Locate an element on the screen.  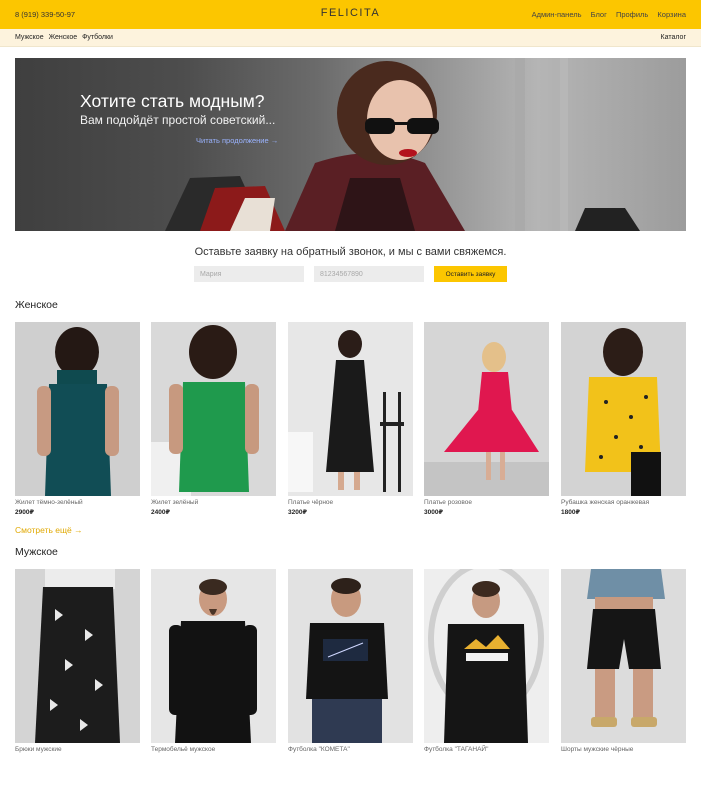
women-section-title: Женское is located at coordinates (36, 305).